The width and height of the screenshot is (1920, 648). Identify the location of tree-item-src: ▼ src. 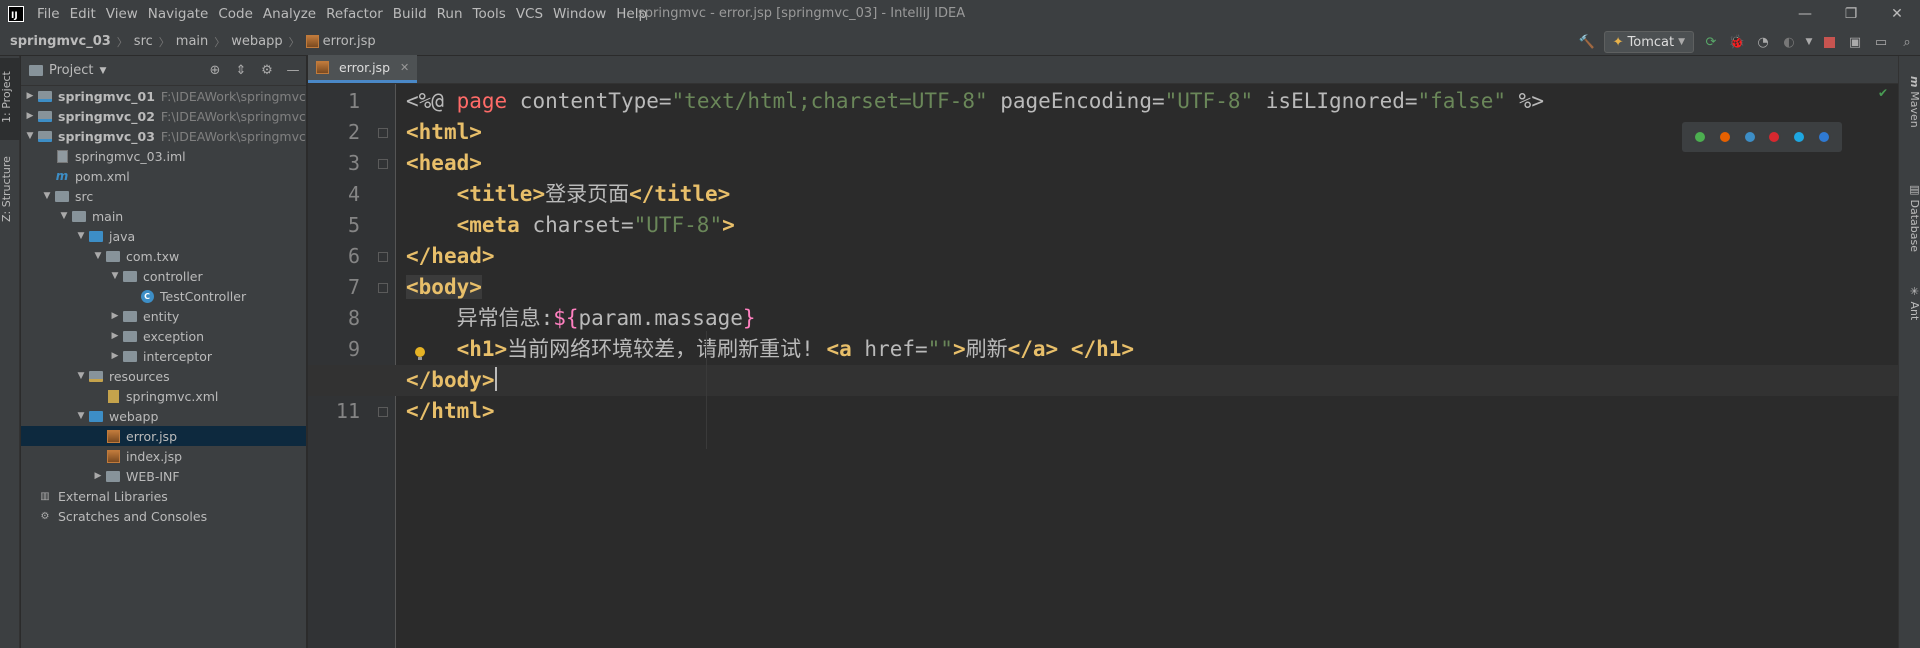
(163, 196).